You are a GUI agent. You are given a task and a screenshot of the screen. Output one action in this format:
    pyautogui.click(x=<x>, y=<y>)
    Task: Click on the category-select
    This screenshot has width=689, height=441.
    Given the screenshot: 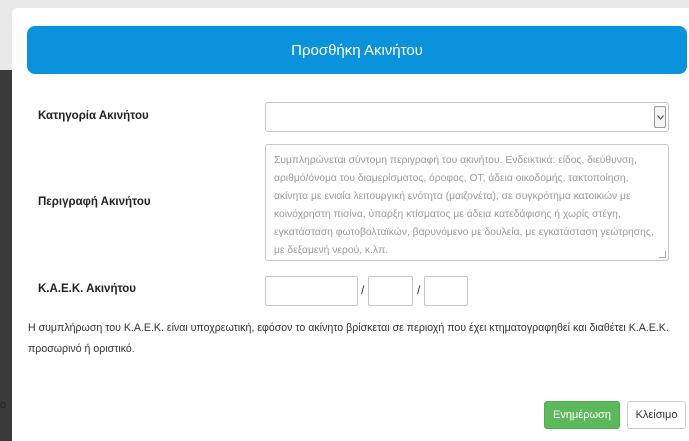 What is the action you would take?
    pyautogui.click(x=467, y=117)
    